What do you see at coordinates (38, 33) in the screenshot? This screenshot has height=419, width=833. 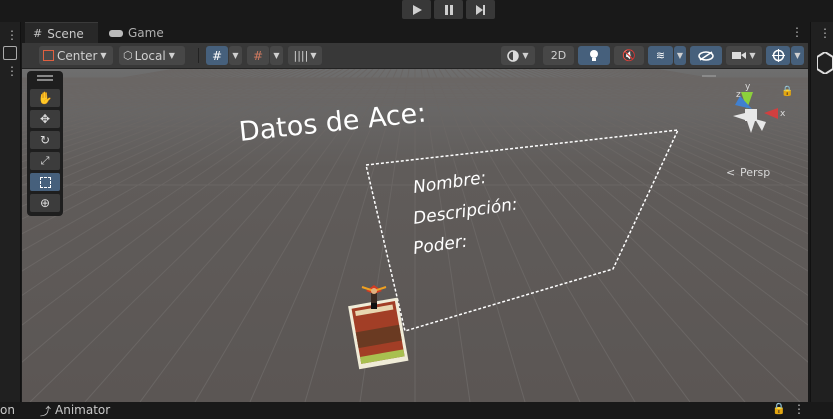 I see `grid-icon: #` at bounding box center [38, 33].